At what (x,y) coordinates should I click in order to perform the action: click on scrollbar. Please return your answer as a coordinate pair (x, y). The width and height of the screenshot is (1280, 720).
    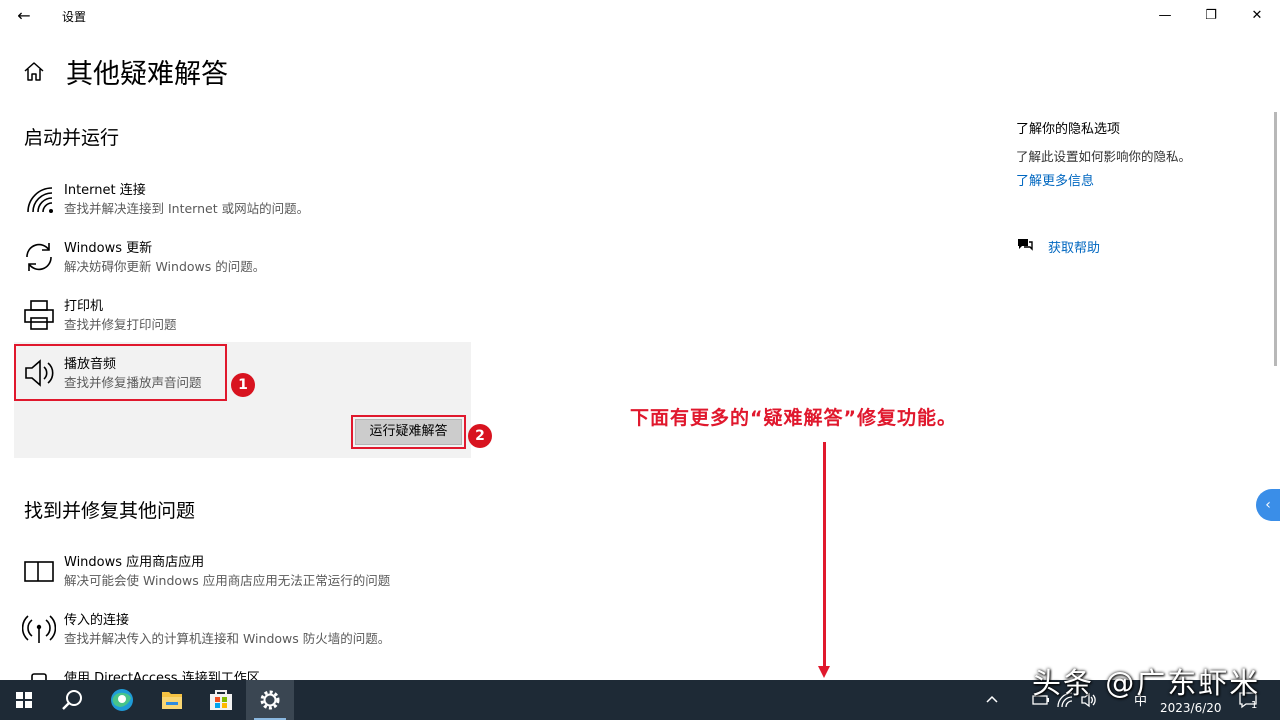
    Looking at the image, I should click on (1275, 239).